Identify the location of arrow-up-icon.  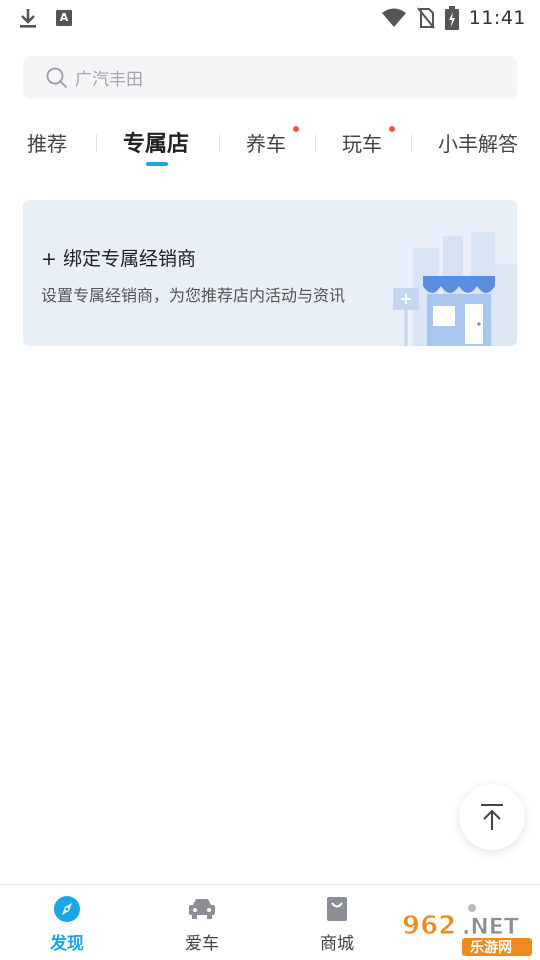
(492, 817).